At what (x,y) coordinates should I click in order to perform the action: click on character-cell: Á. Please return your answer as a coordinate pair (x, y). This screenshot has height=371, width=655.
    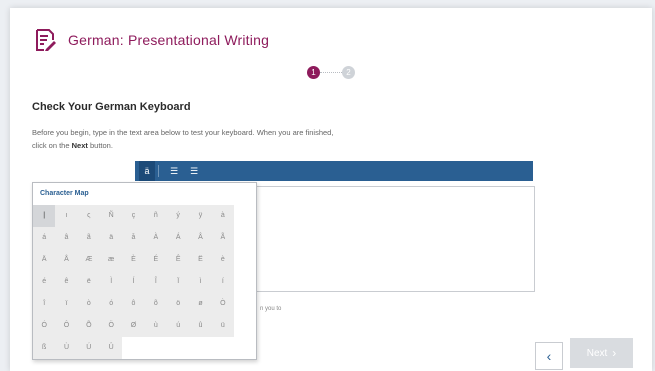
    Looking at the image, I should click on (178, 238).